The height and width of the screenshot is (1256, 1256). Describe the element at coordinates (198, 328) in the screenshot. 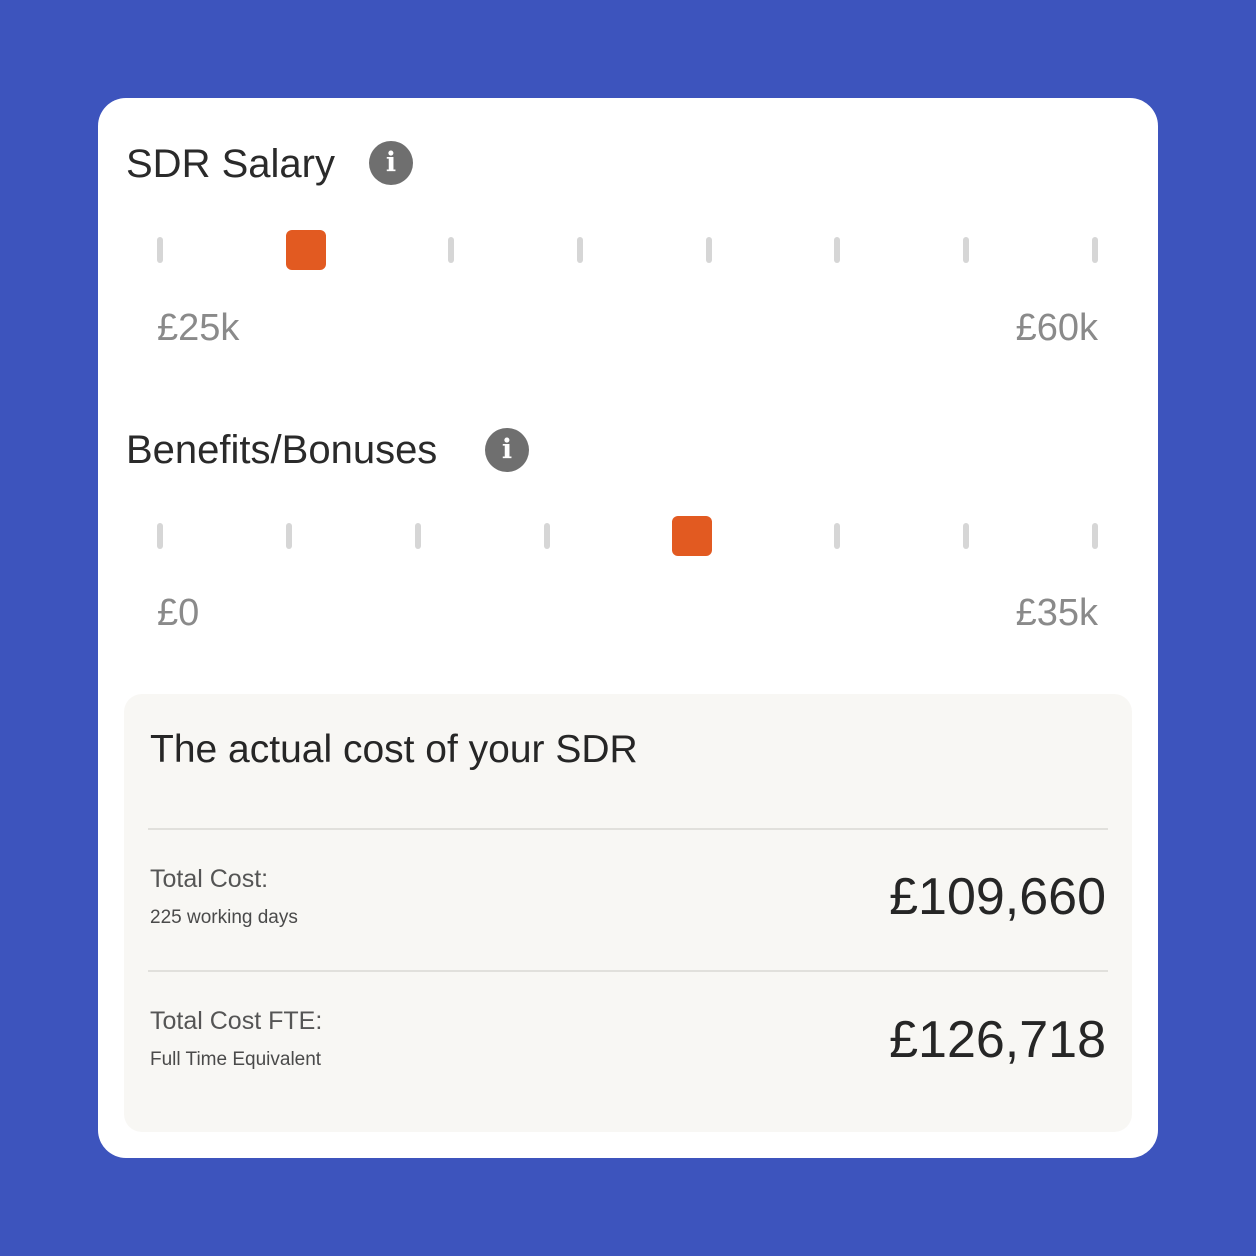

I see `salary-min-label: £25k` at that location.